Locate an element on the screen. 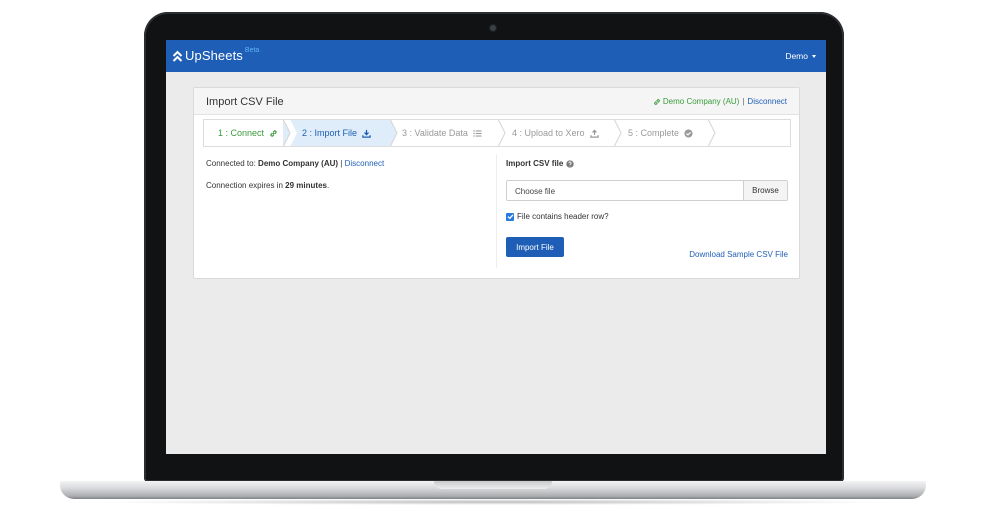  file-input: Choose file Browse is located at coordinates (647, 190).